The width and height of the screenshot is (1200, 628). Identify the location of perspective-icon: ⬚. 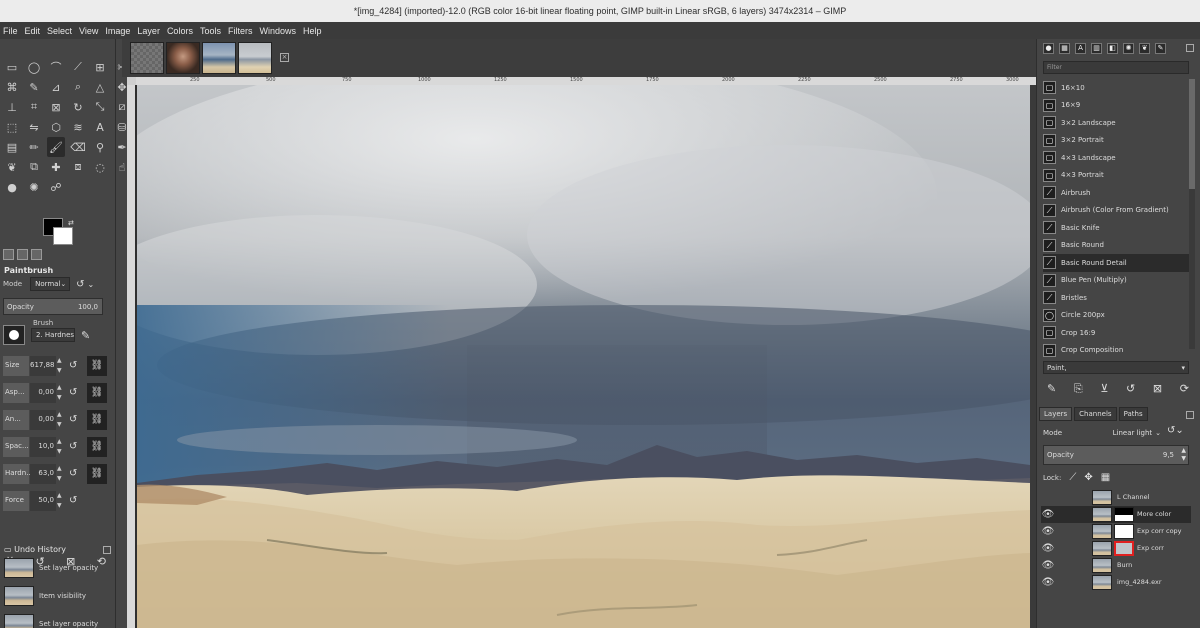
(12, 127).